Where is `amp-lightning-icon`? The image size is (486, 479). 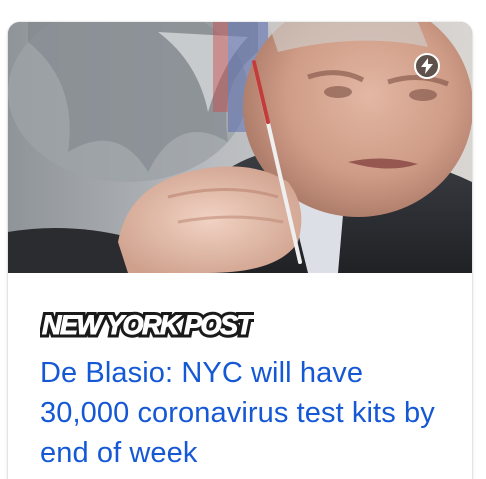 amp-lightning-icon is located at coordinates (427, 66).